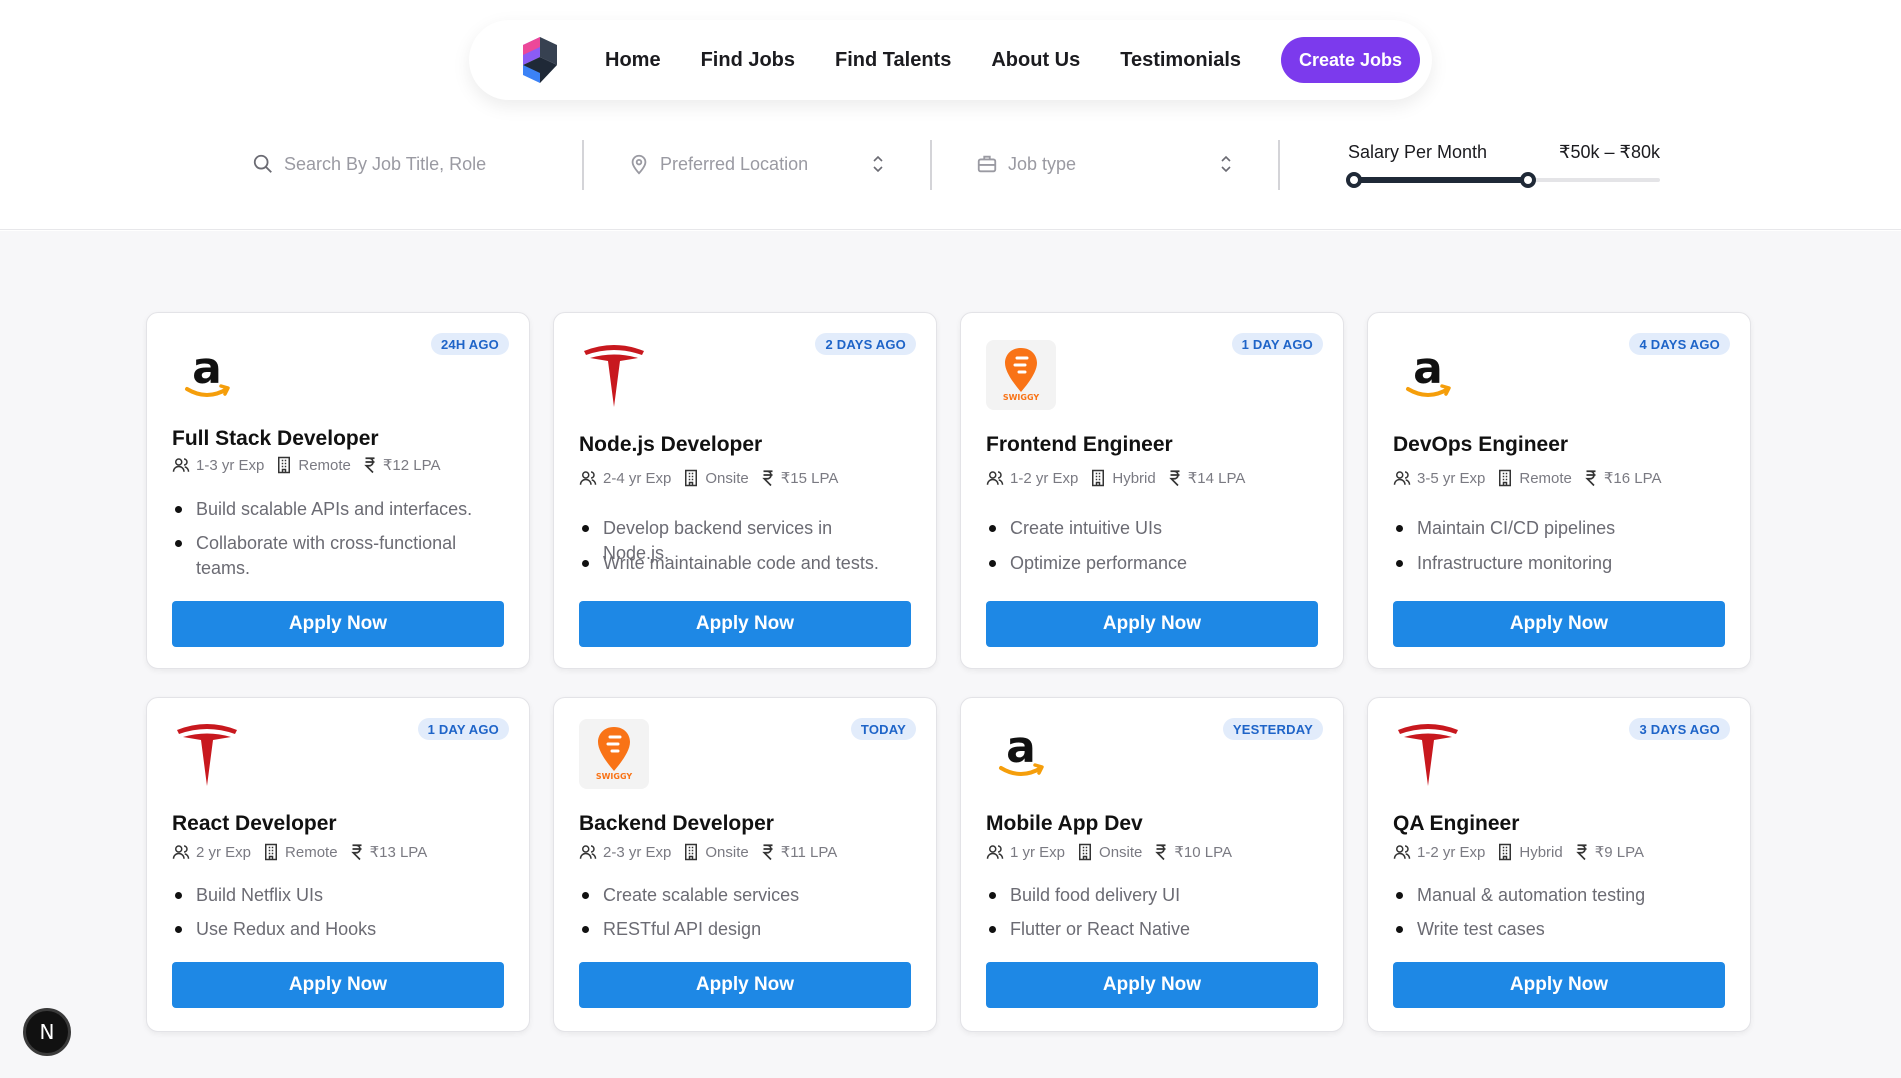 The image size is (1901, 1078). What do you see at coordinates (1149, 563) in the screenshot?
I see `job-point: Optimize performance` at bounding box center [1149, 563].